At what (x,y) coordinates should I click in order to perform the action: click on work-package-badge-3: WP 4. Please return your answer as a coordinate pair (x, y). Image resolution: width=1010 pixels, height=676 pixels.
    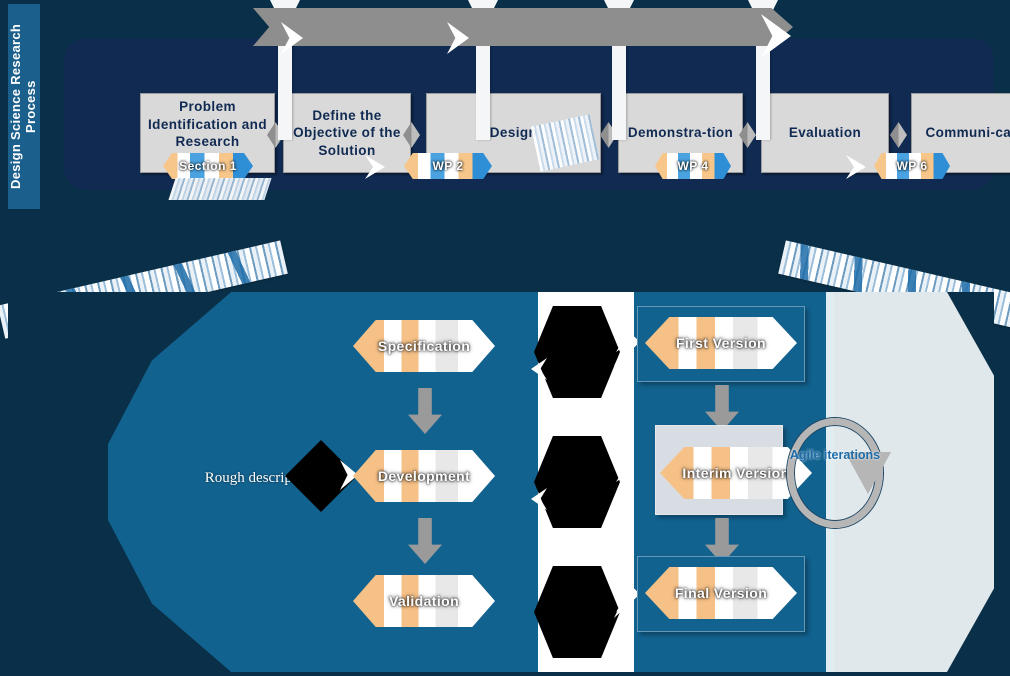
    Looking at the image, I should click on (693, 166).